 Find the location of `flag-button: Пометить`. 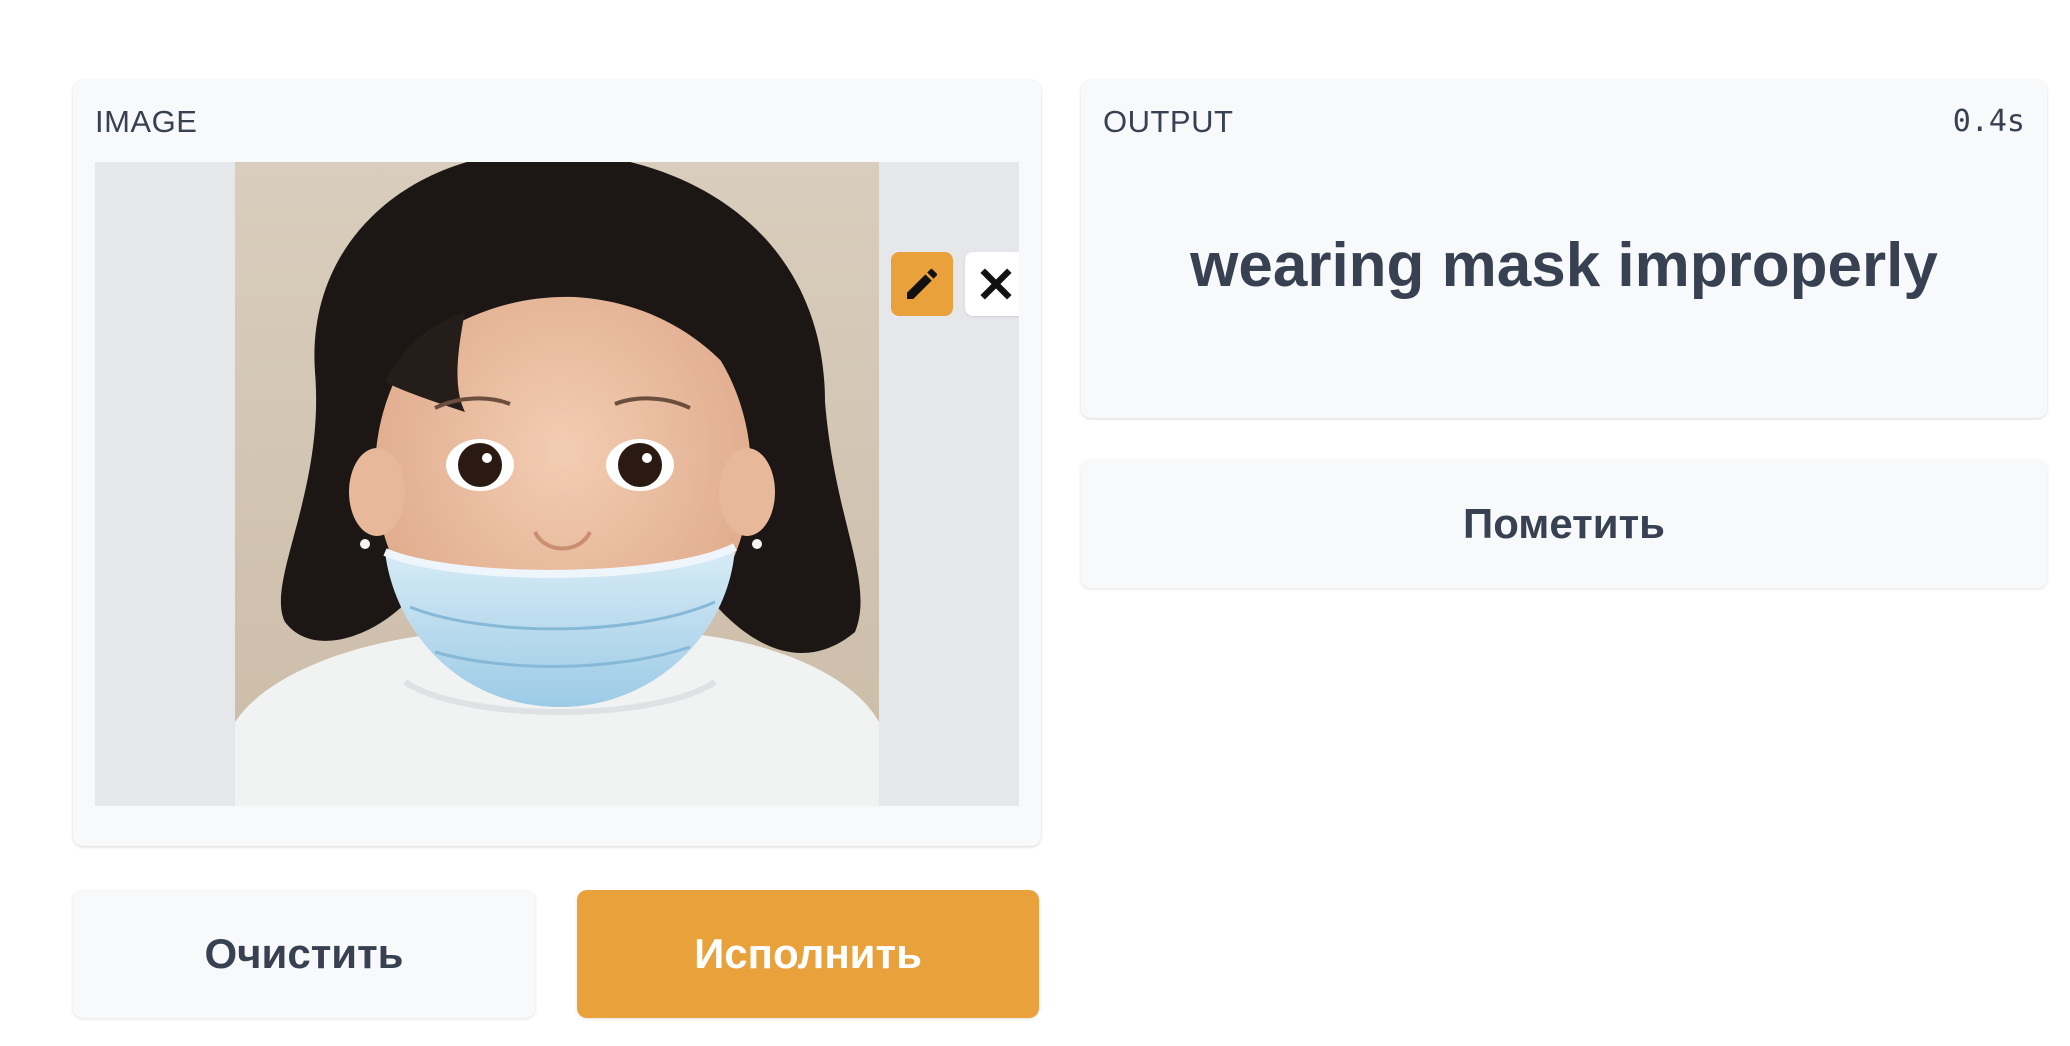

flag-button: Пометить is located at coordinates (1564, 524).